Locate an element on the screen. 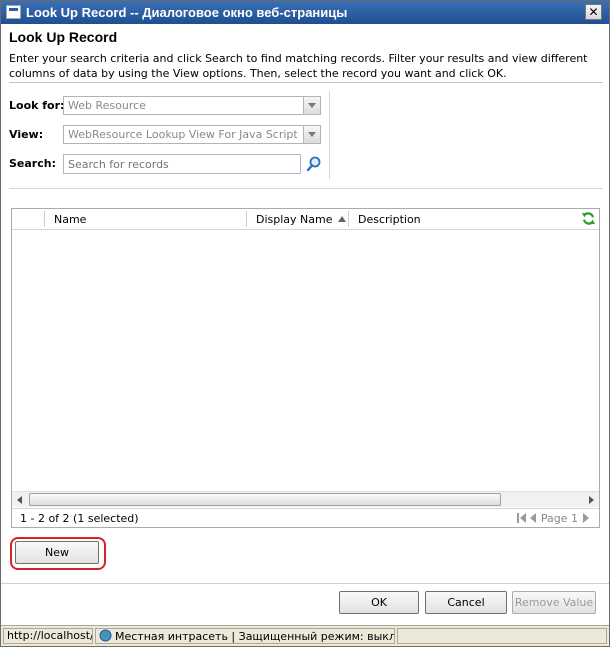 The width and height of the screenshot is (610, 647). page-number: Page 1 is located at coordinates (559, 518).